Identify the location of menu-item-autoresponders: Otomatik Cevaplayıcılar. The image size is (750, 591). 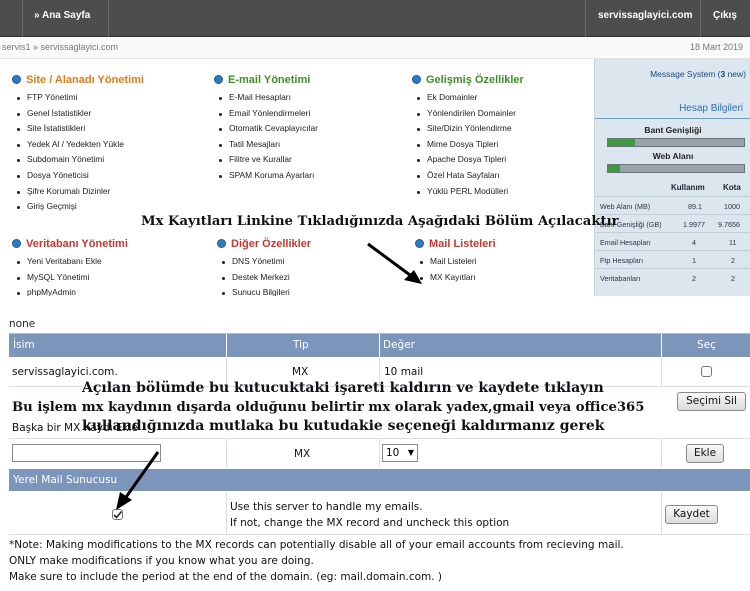
(266, 129).